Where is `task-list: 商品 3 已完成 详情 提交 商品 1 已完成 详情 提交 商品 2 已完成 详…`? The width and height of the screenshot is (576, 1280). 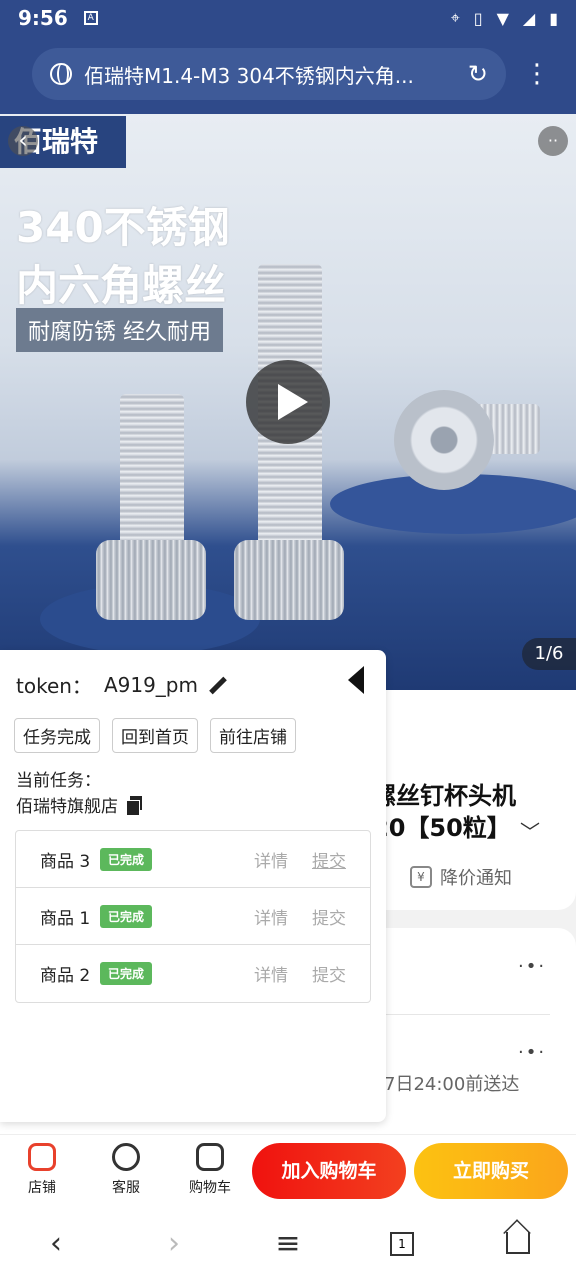 task-list: 商品 3 已完成 详情 提交 商品 1 已完成 详情 提交 商品 2 已完成 详… is located at coordinates (193, 916).